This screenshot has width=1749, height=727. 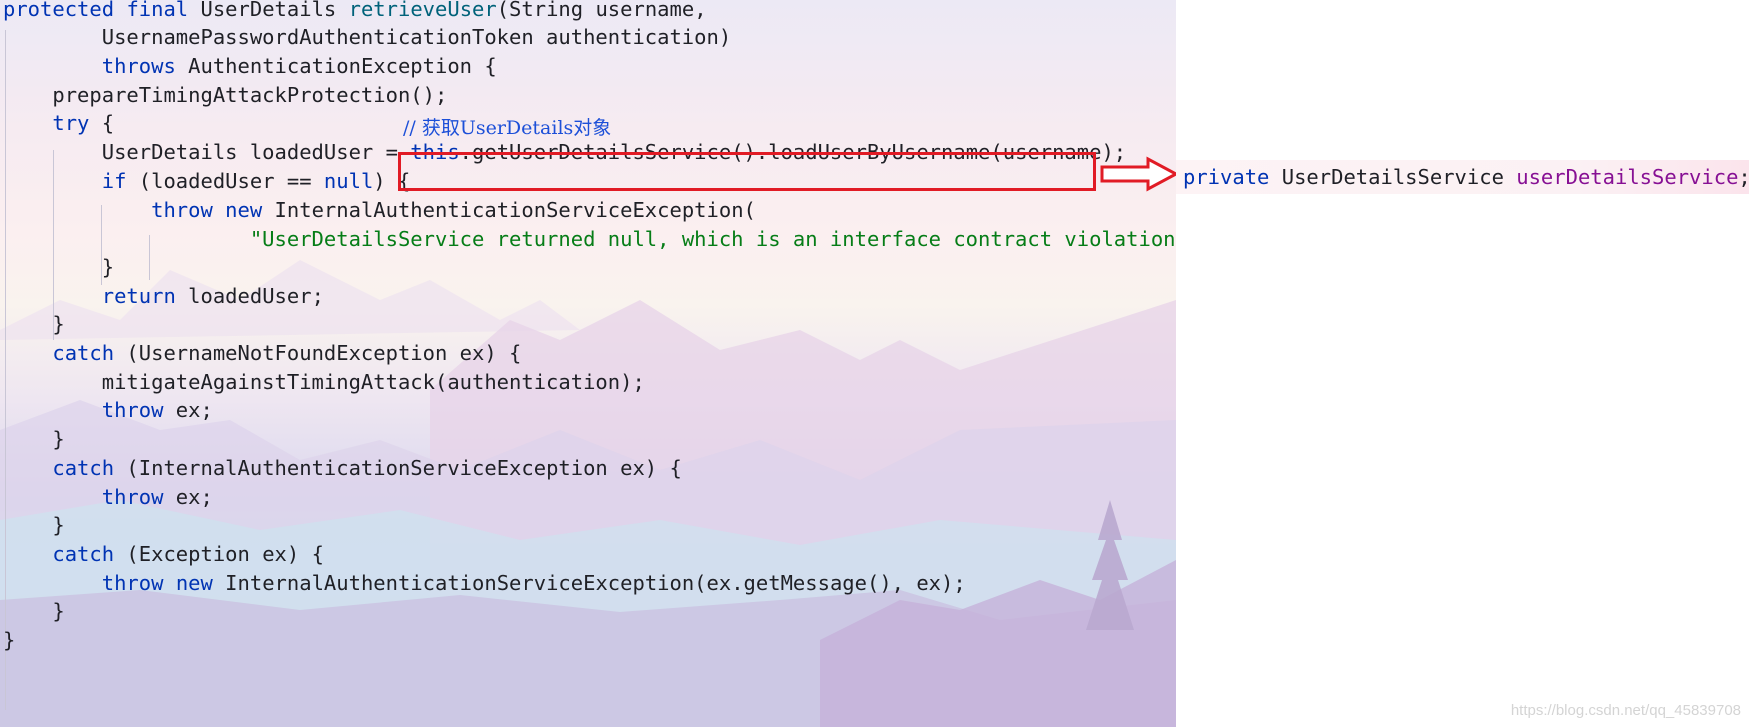 What do you see at coordinates (219, 554) in the screenshot?
I see `code-token: (Exception ex) {` at bounding box center [219, 554].